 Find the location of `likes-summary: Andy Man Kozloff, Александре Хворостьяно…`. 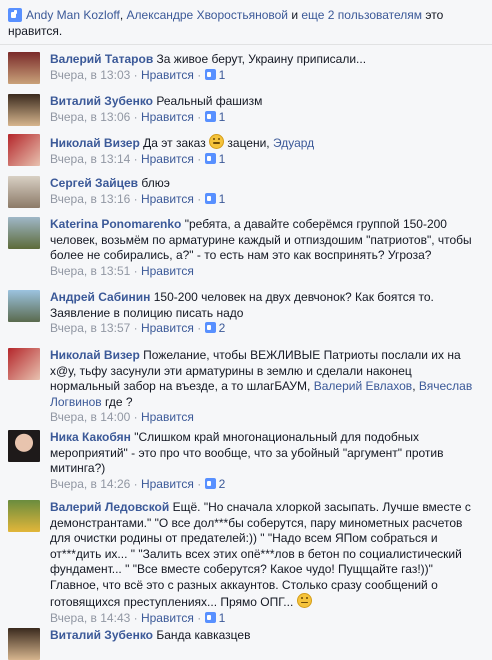

likes-summary: Andy Man Kozloff, Александре Хворостьяно… is located at coordinates (246, 22).